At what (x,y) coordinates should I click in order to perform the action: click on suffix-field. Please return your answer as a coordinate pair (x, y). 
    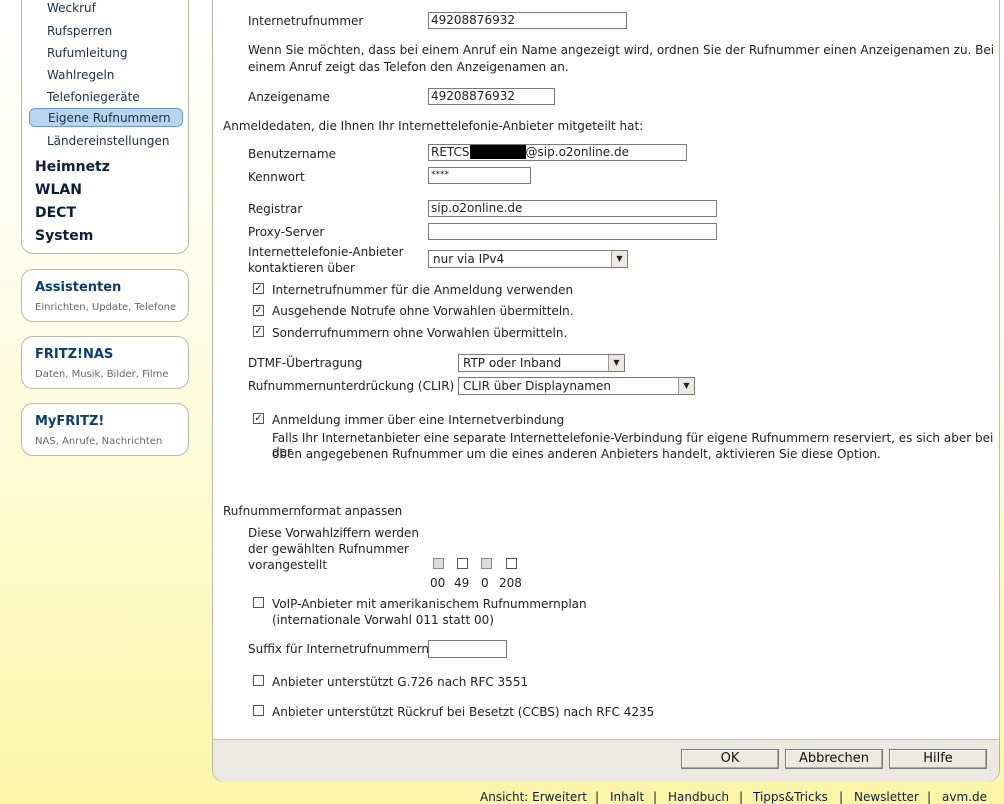
    Looking at the image, I should click on (467, 649).